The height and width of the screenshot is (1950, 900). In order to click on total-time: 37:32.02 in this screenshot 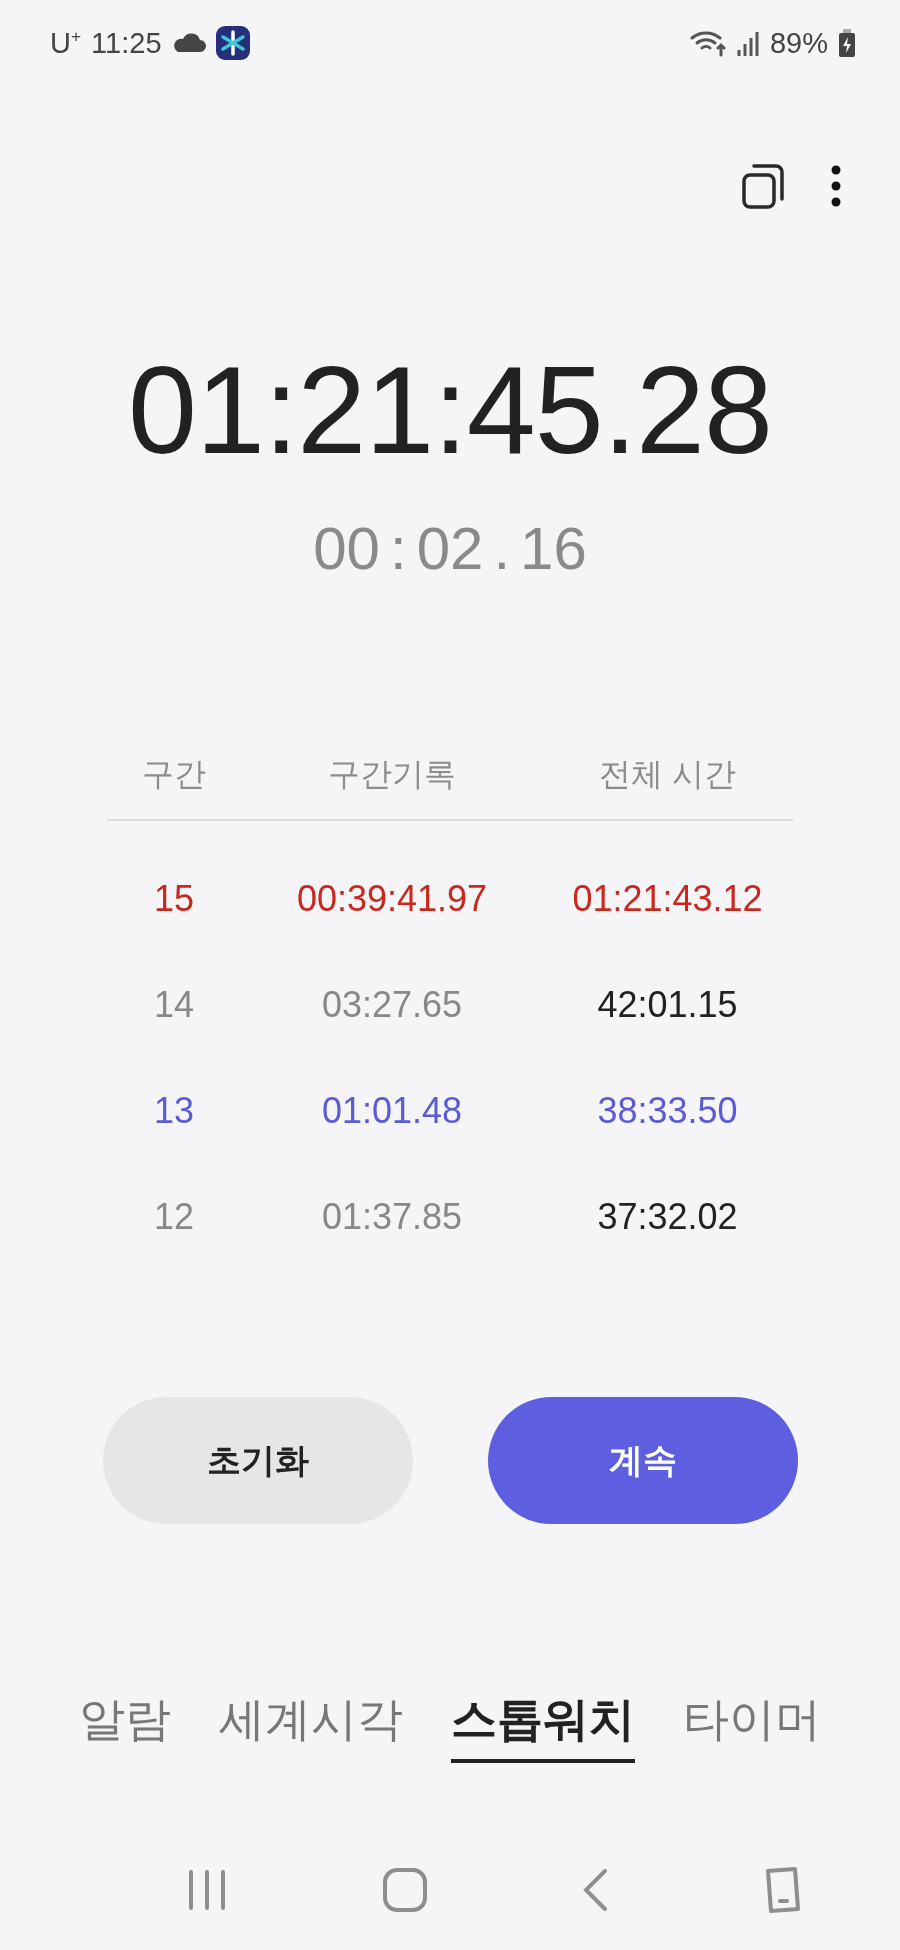, I will do `click(667, 1217)`.